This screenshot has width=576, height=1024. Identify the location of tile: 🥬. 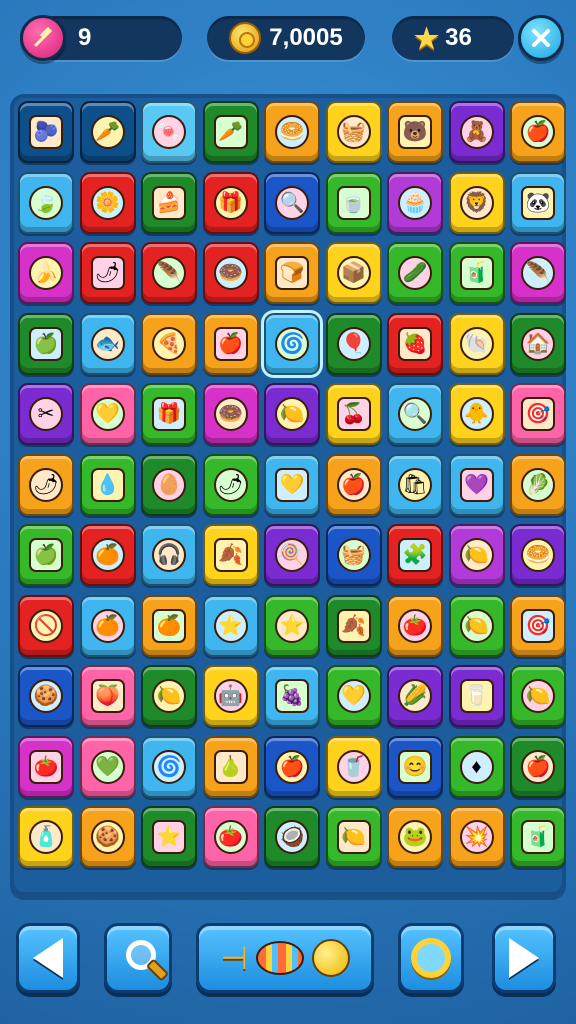
(538, 484).